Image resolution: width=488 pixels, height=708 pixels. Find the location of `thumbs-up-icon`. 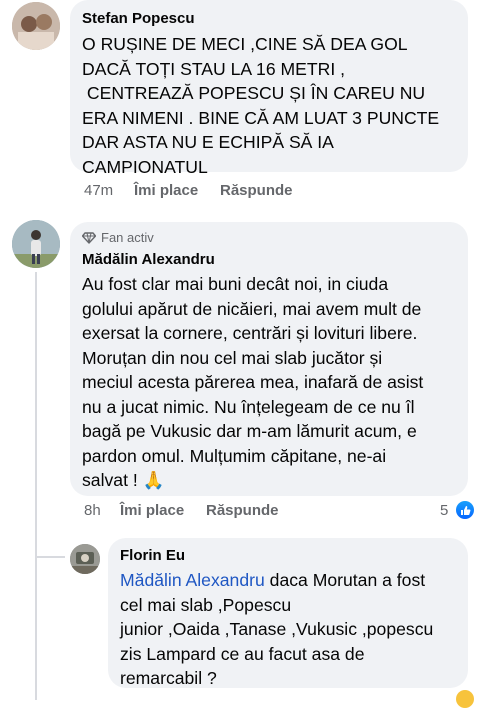

thumbs-up-icon is located at coordinates (465, 510).